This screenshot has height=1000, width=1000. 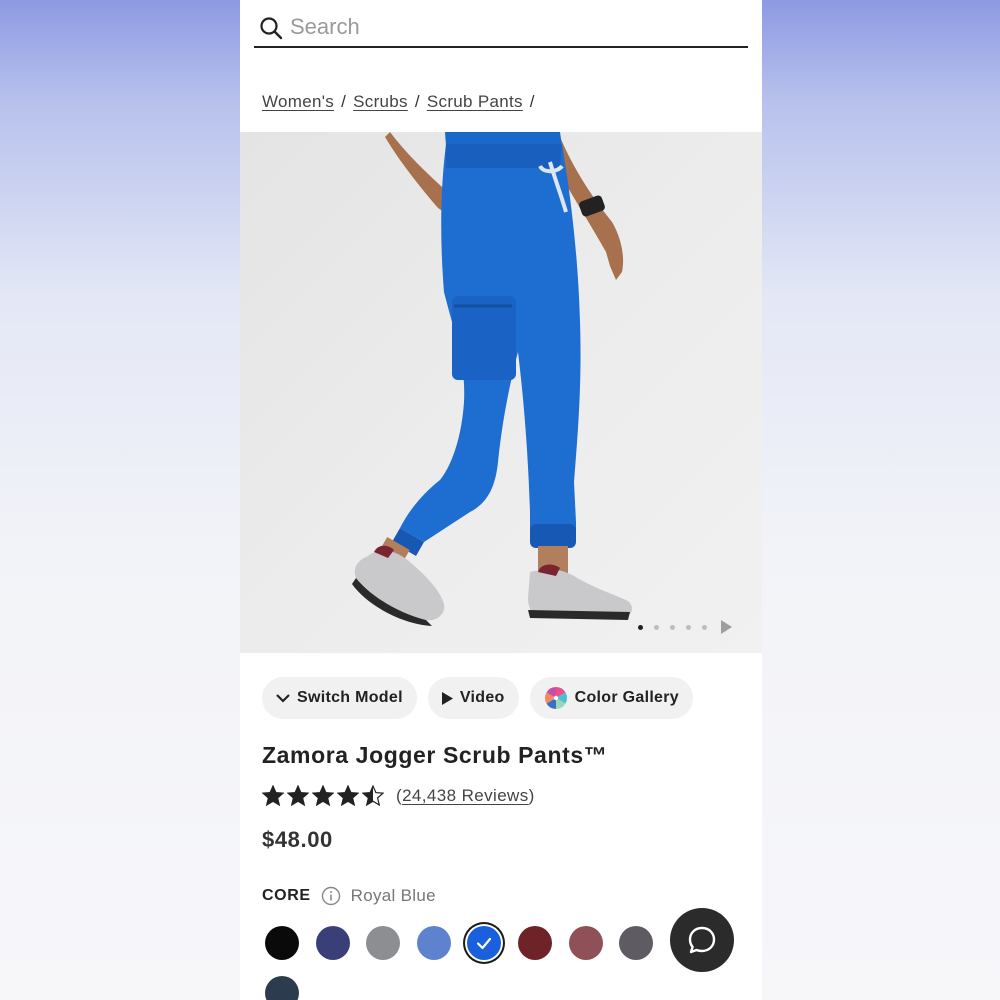 What do you see at coordinates (475, 101) in the screenshot?
I see `breadcrumb-scrub-pants: Scrub Pants` at bounding box center [475, 101].